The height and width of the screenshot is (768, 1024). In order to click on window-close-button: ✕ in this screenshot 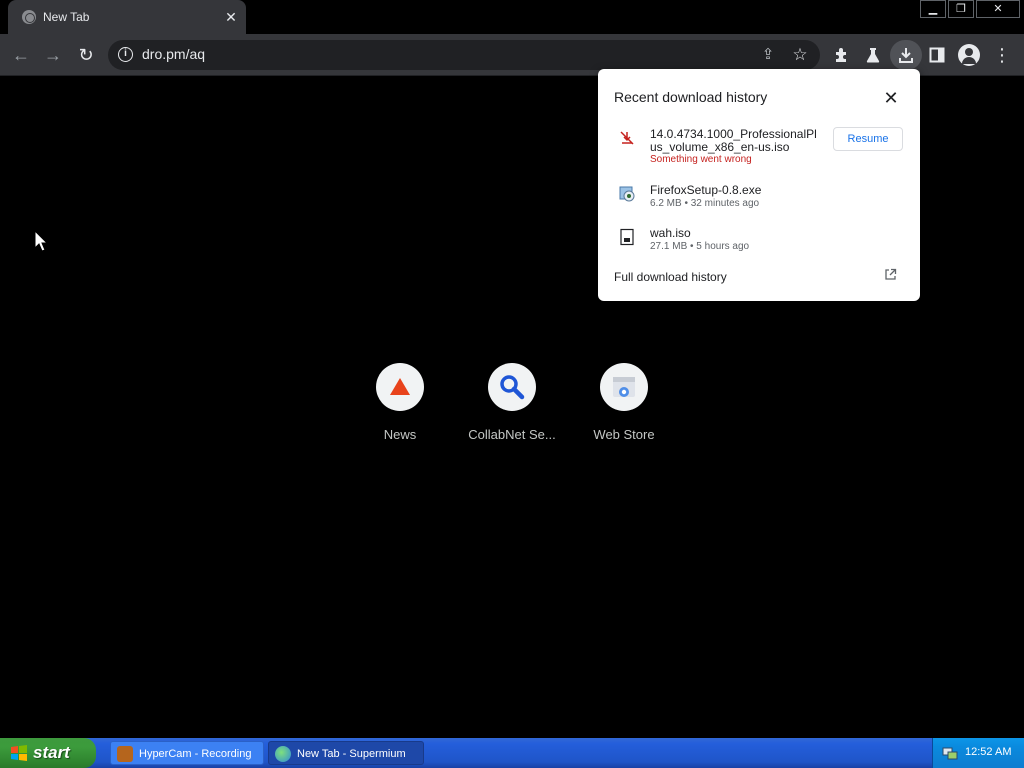, I will do `click(998, 9)`.